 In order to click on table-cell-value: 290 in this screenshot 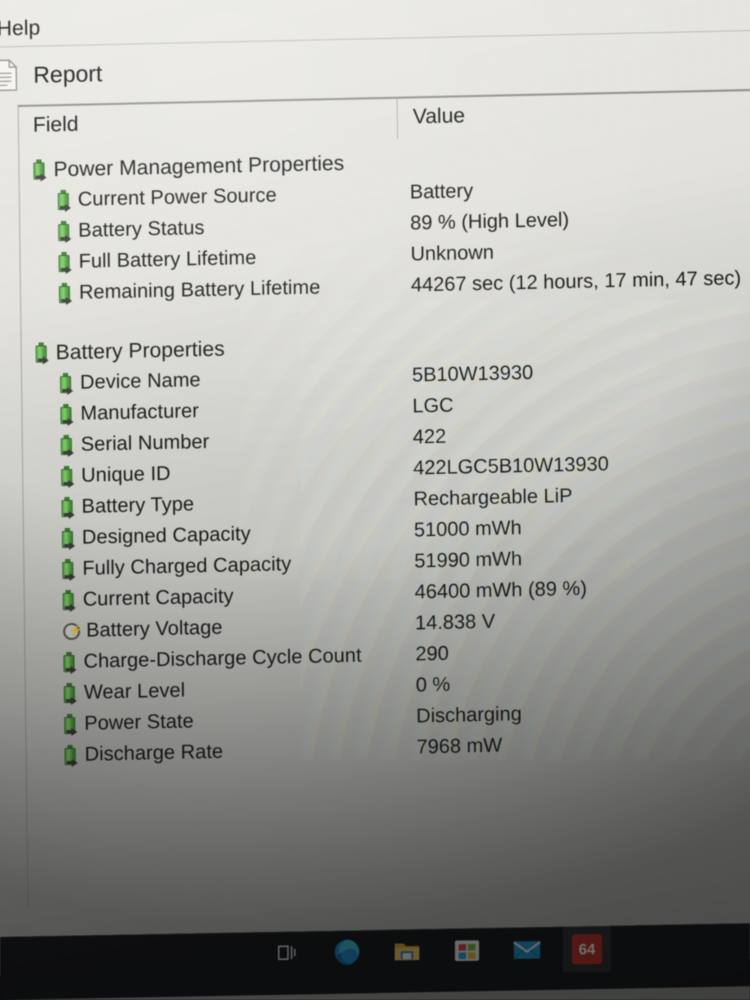, I will do `click(432, 654)`.